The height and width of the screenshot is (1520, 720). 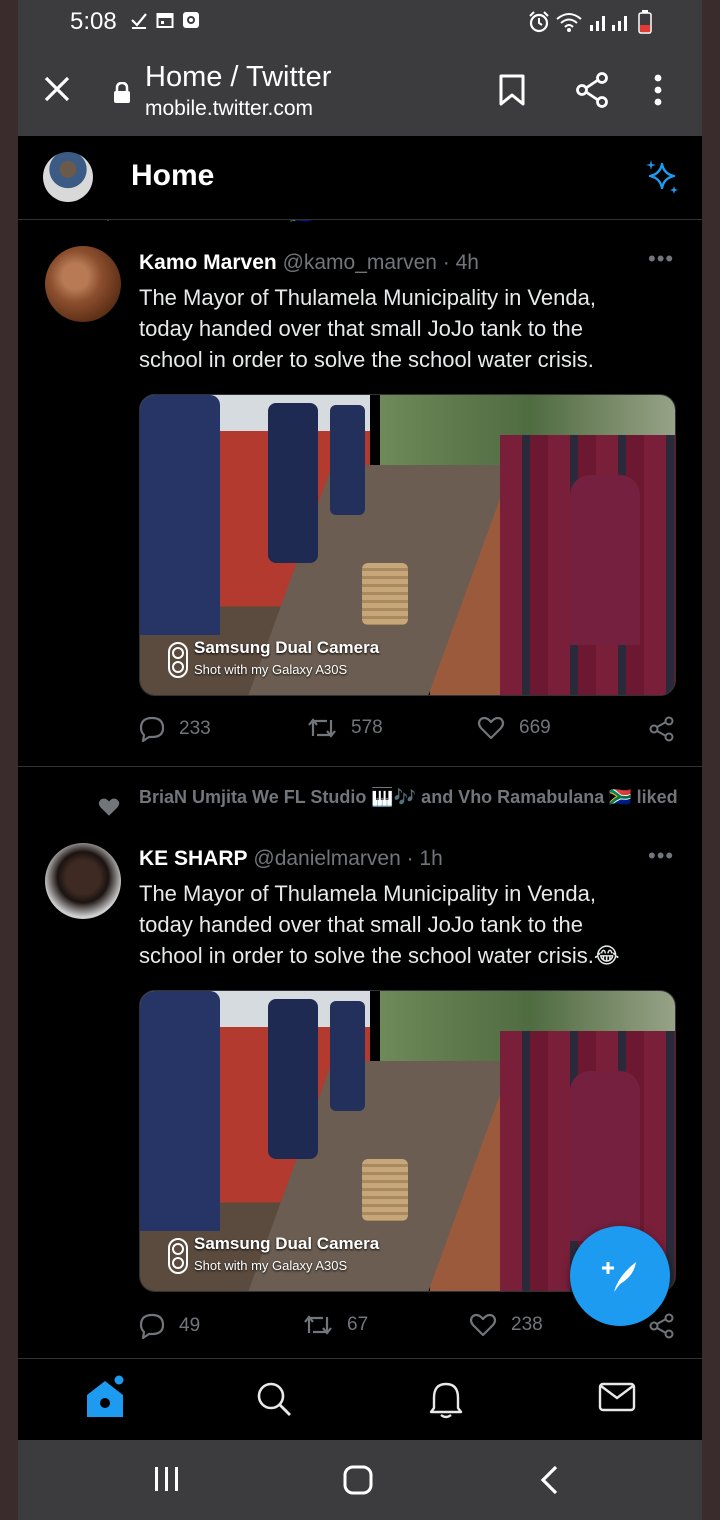 I want to click on reply-count: 49, so click(x=190, y=1325).